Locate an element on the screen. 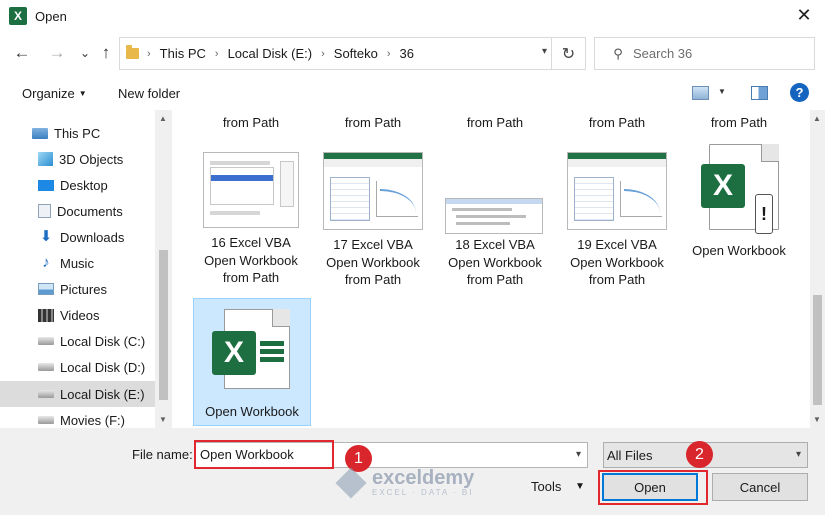 This screenshot has width=825, height=515. refresh-button: ↻ is located at coordinates (568, 53).